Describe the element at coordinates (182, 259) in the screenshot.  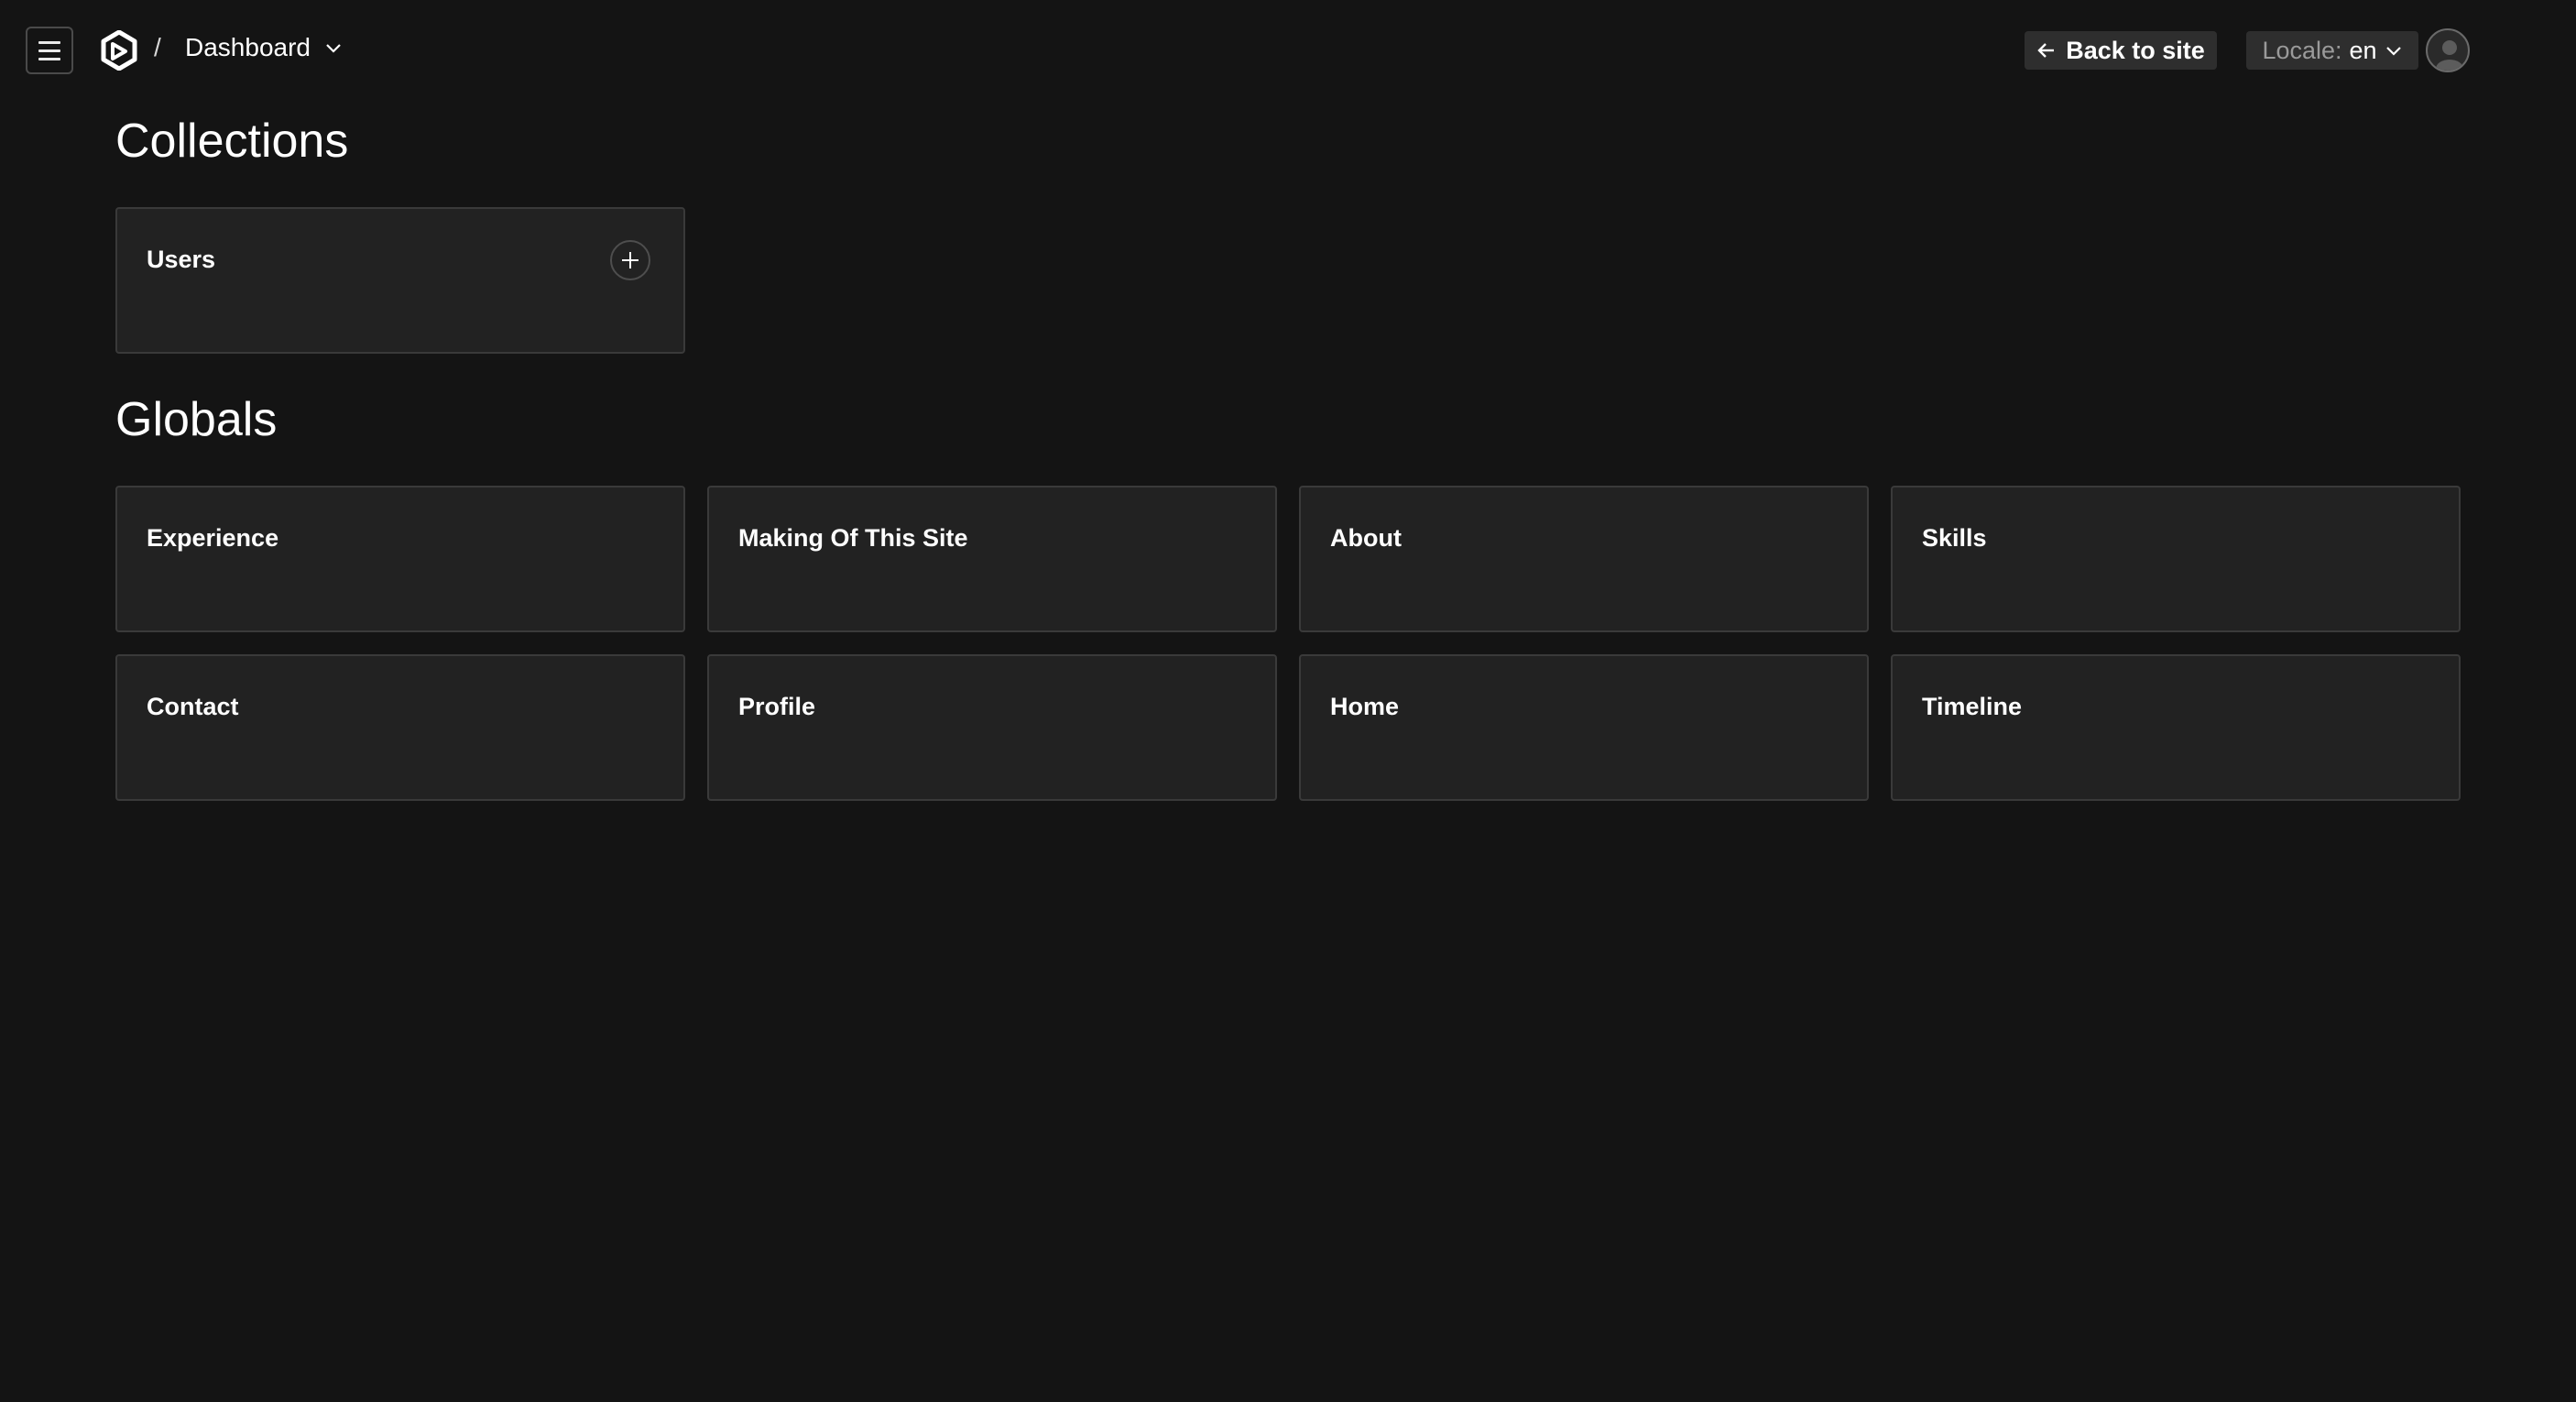
I see `card-label: Users` at that location.